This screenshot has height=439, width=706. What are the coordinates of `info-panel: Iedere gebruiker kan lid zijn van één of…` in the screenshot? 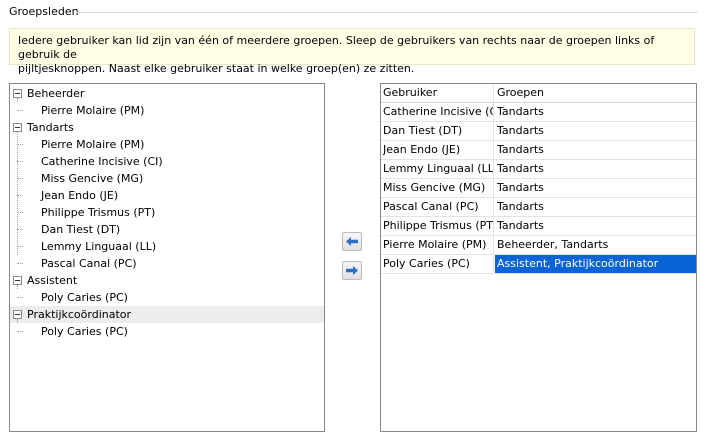 It's located at (352, 51).